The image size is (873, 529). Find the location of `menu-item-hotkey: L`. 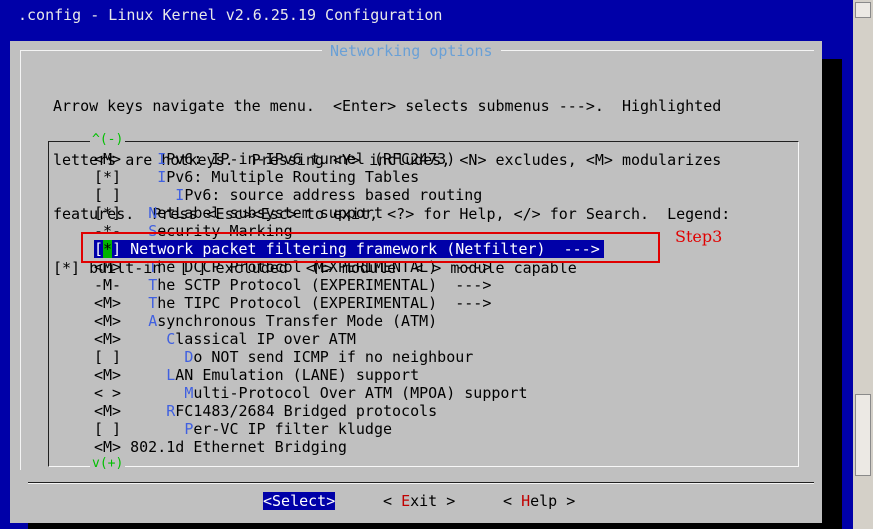

menu-item-hotkey: L is located at coordinates (171, 375).